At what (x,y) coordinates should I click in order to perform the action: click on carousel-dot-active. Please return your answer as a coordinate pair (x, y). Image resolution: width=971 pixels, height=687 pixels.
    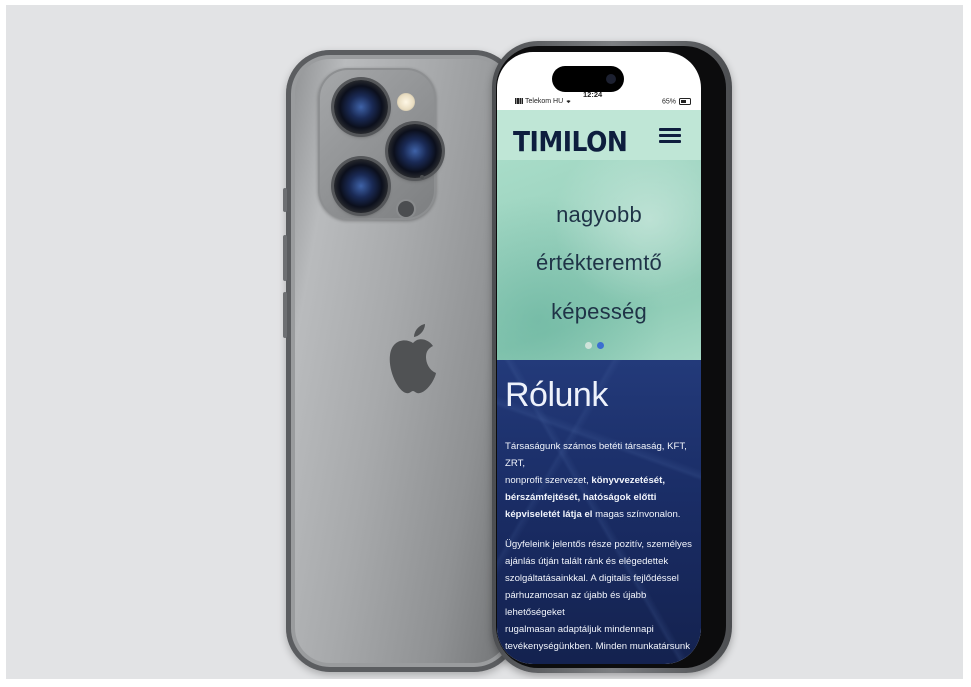
    Looking at the image, I should click on (600, 345).